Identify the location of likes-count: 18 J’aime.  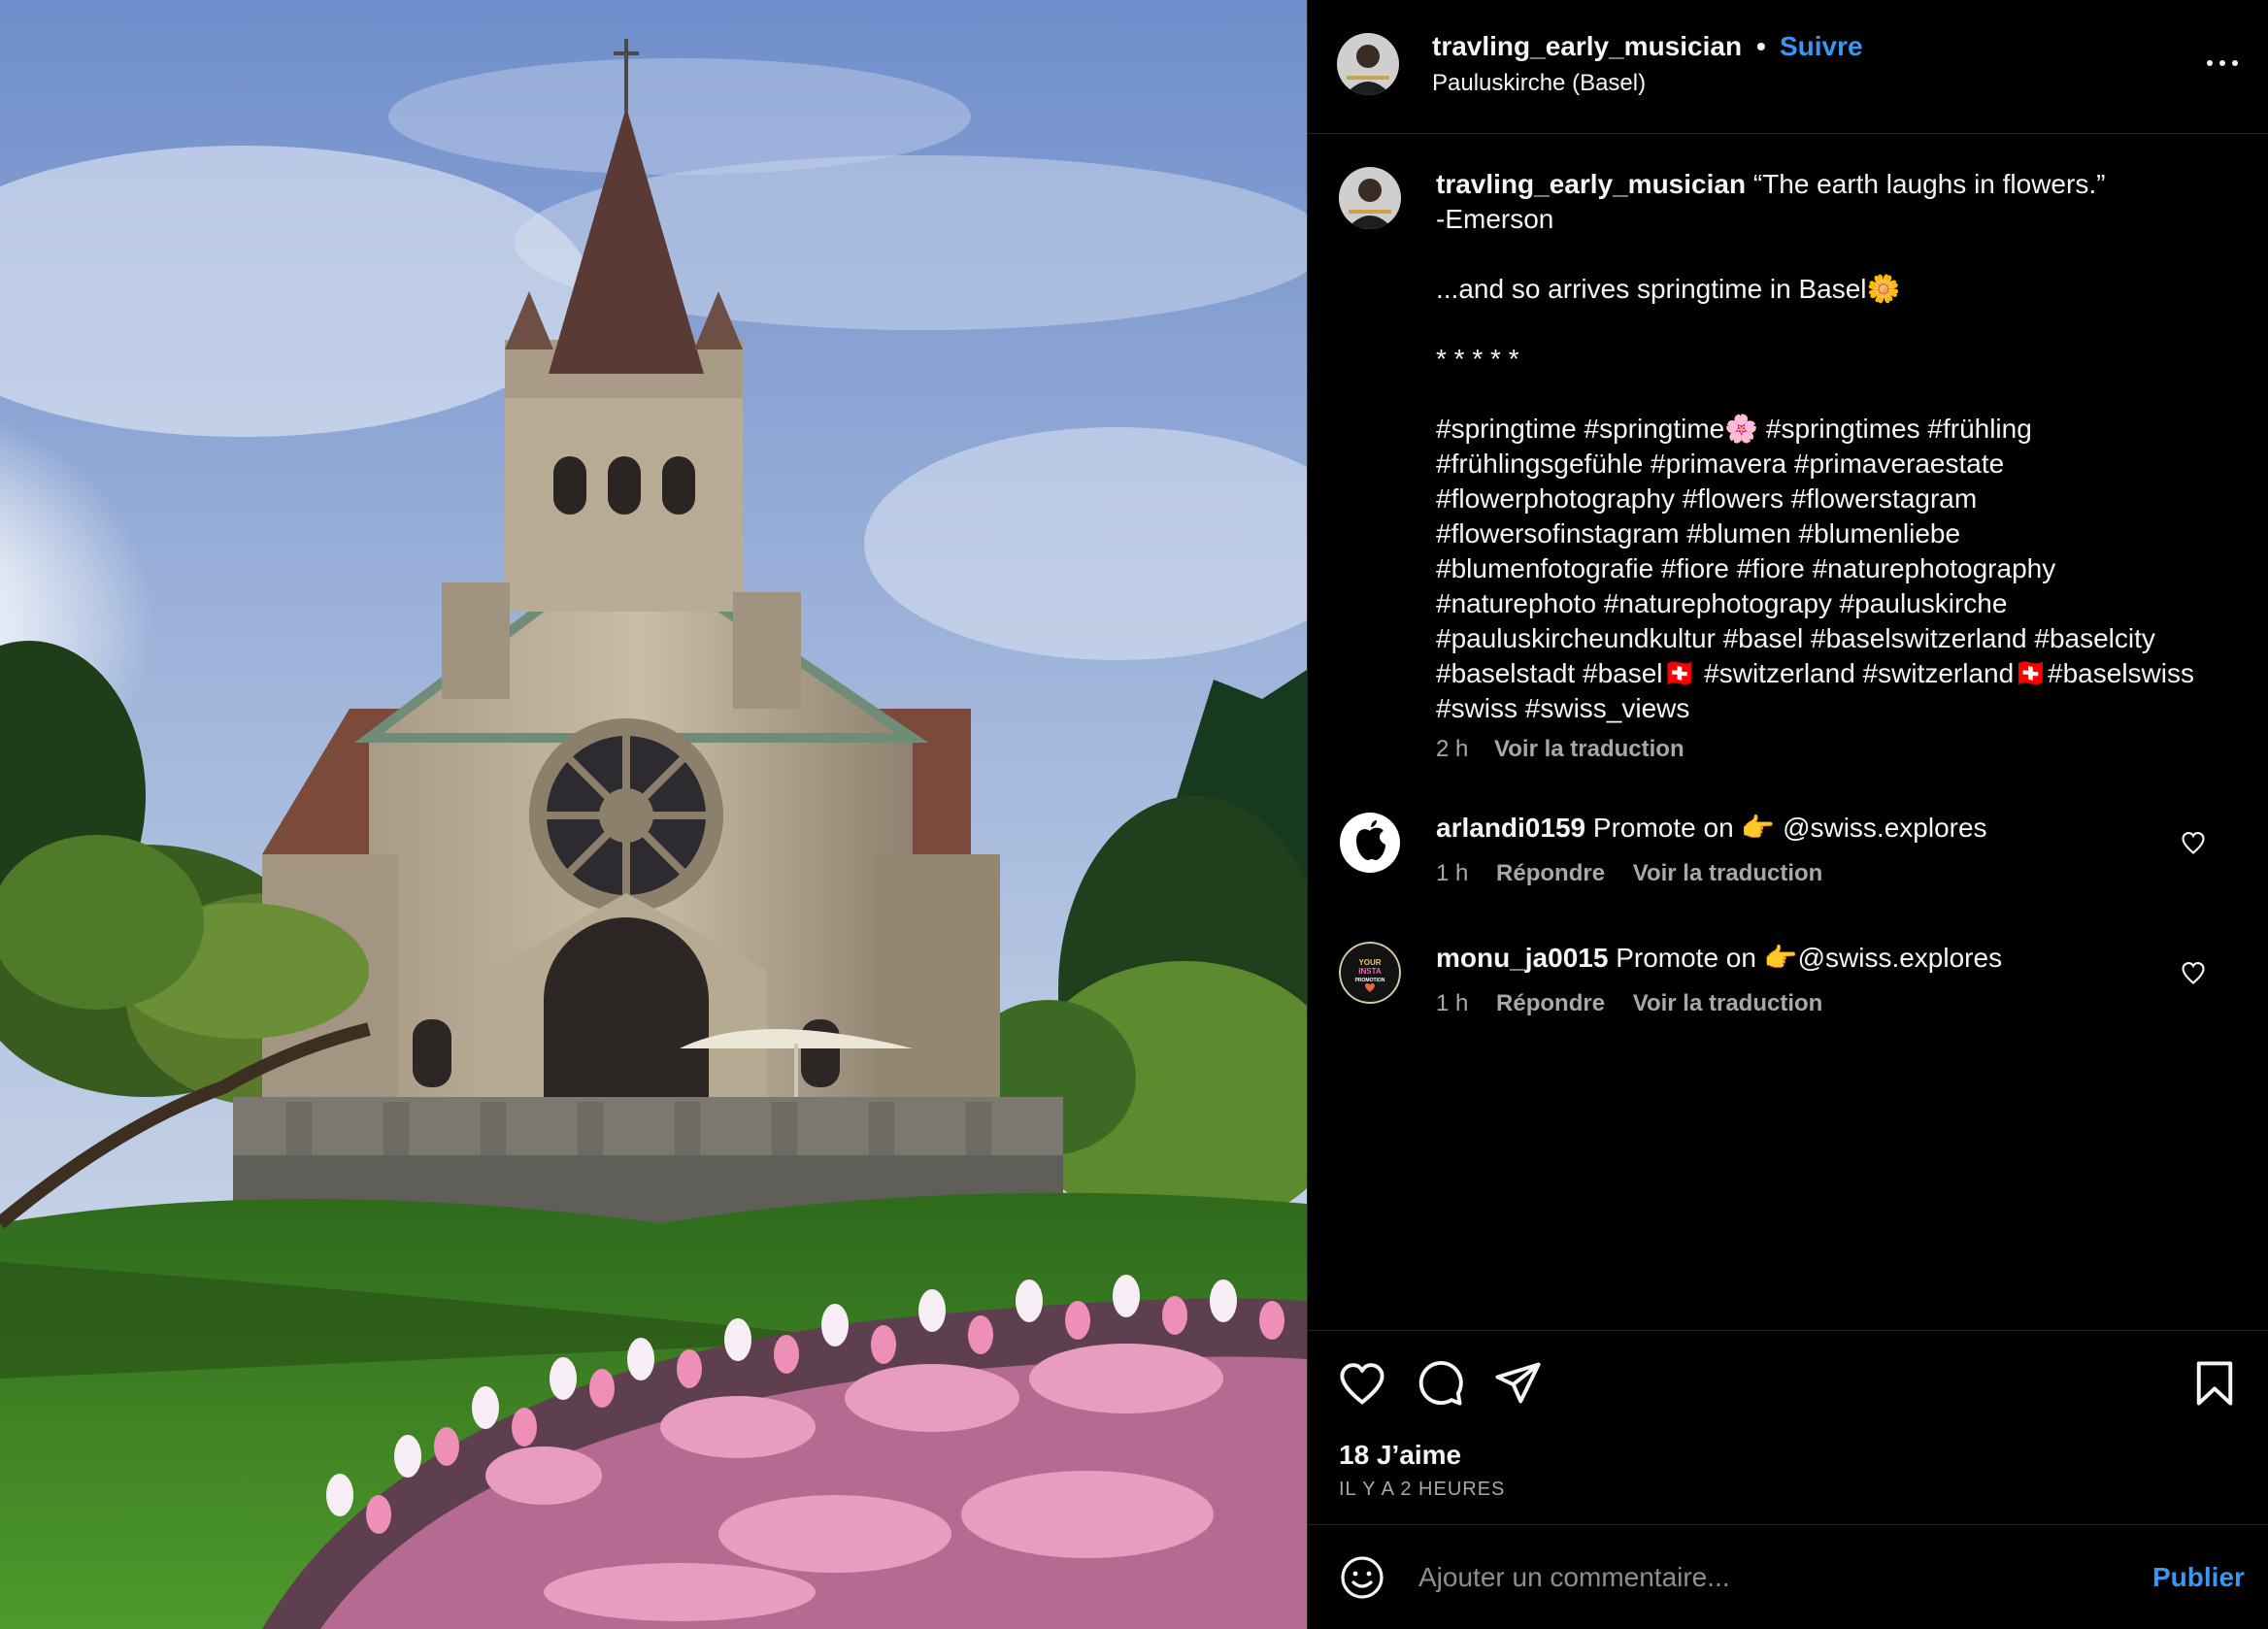
(1400, 1455).